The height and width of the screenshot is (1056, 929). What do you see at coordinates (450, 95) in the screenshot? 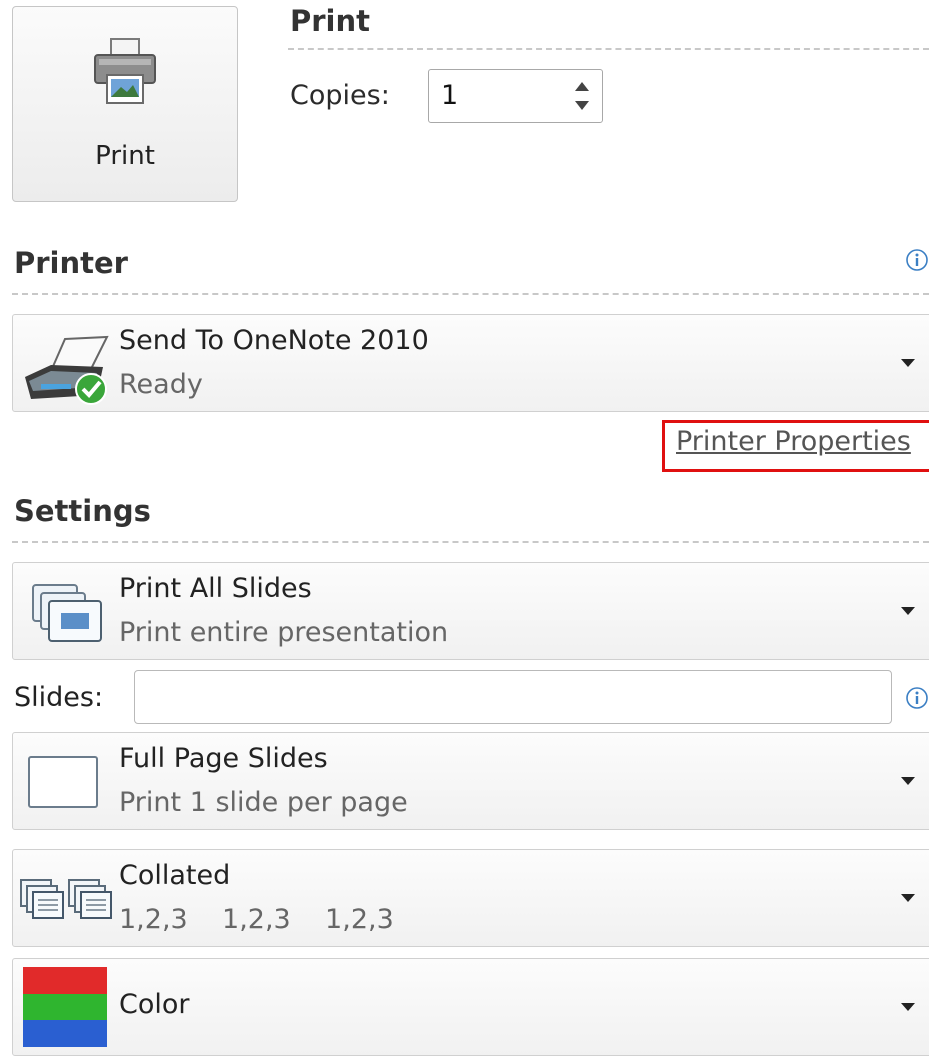
I see `copies-value: 1` at bounding box center [450, 95].